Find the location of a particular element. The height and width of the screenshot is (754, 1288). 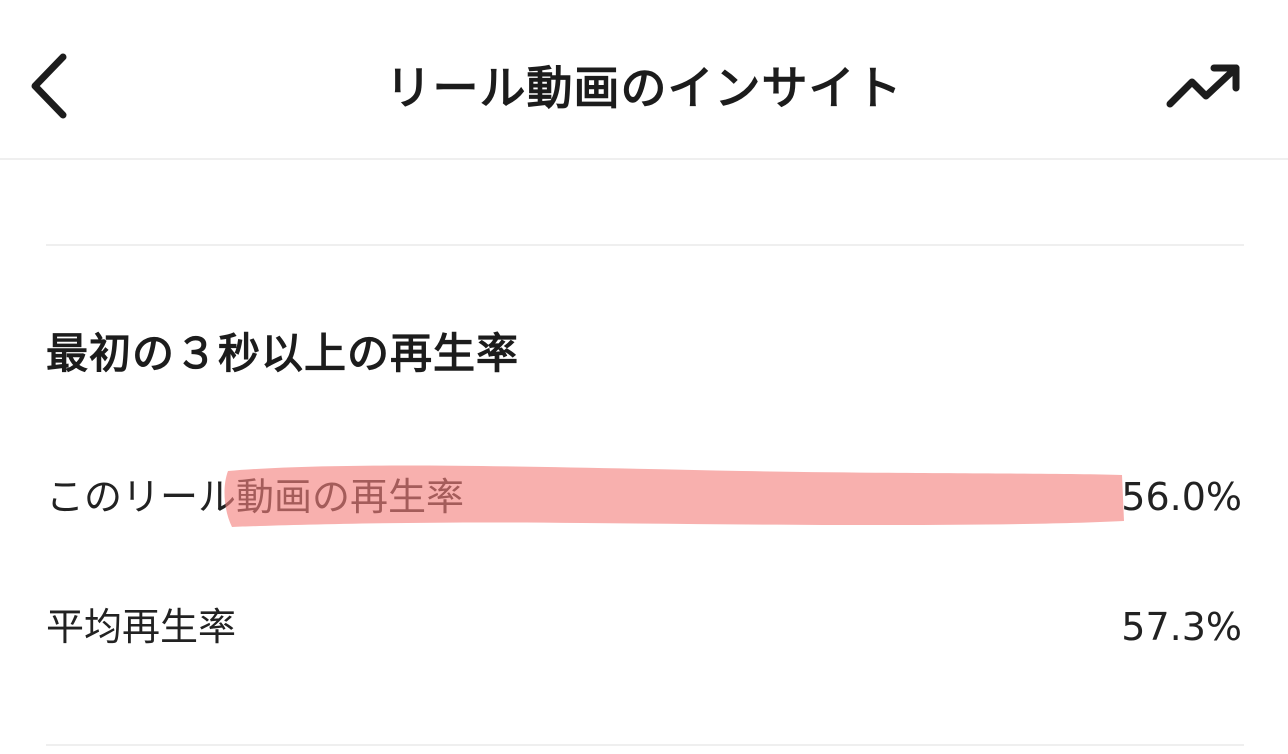

stat-row-average: 平均再生率 57.3% is located at coordinates (644, 627).